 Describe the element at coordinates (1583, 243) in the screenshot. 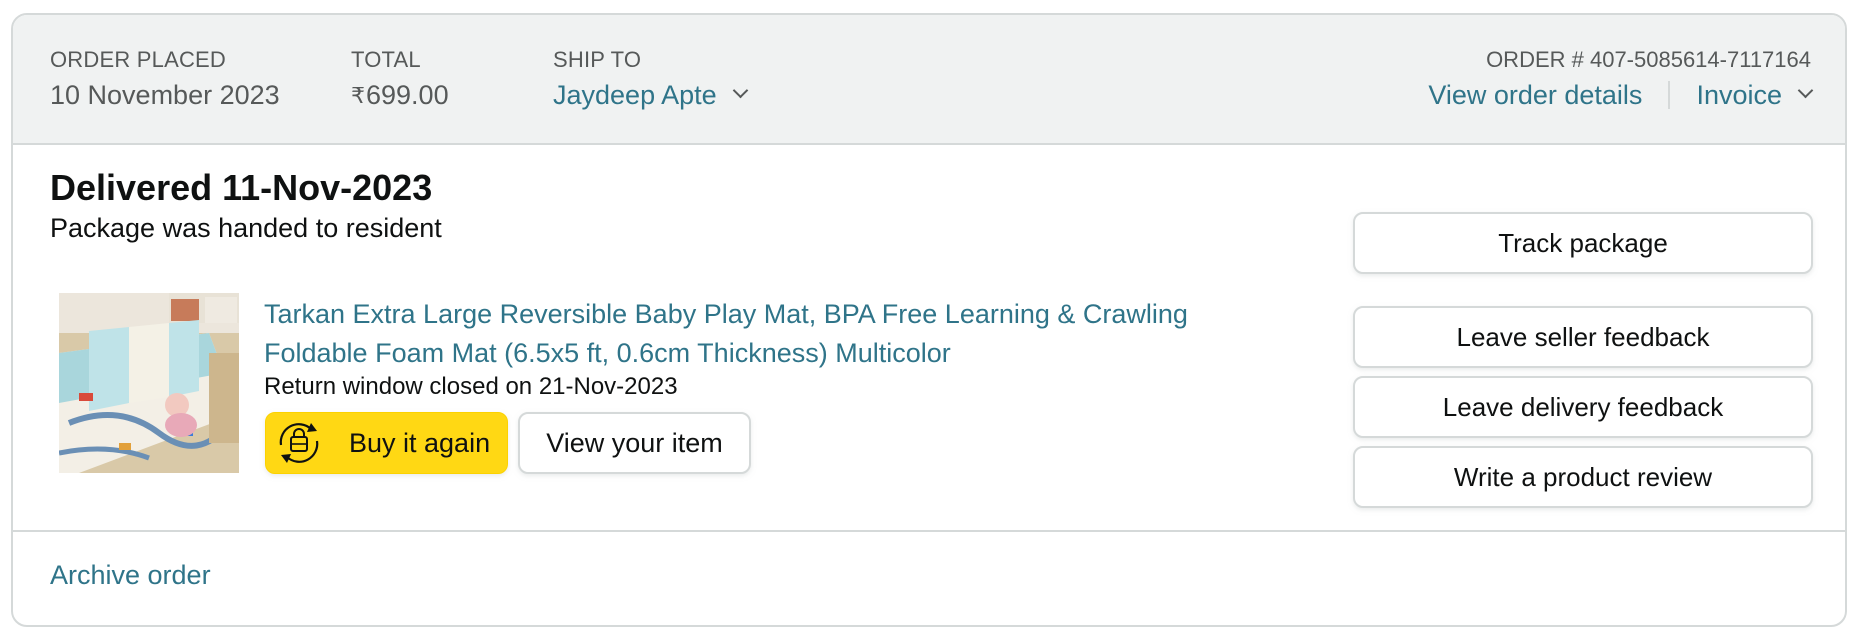

I see `track-package-button: Track package` at that location.